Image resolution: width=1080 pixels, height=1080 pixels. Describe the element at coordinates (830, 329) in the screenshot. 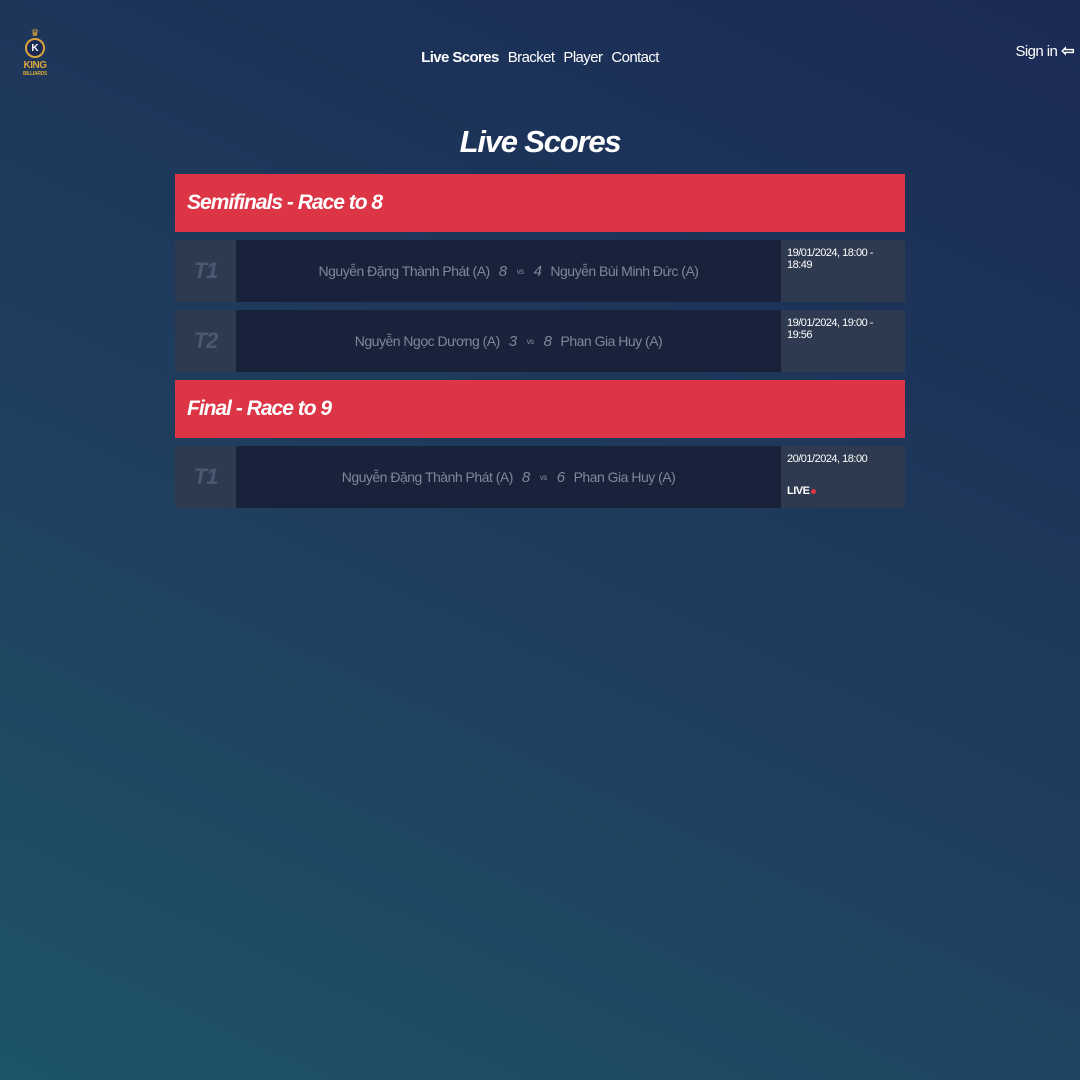

I see `match-time: 19/01/2024, 19:00 - 19:56` at that location.